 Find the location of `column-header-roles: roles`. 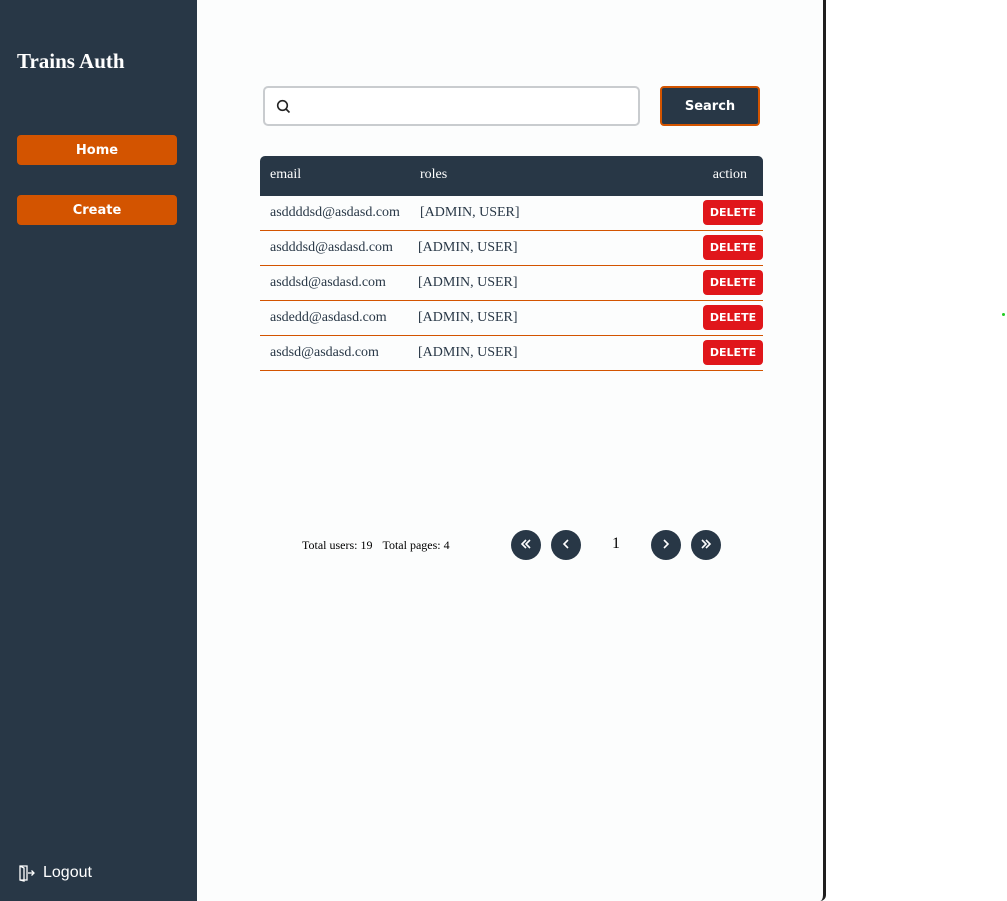

column-header-roles: roles is located at coordinates (434, 174).